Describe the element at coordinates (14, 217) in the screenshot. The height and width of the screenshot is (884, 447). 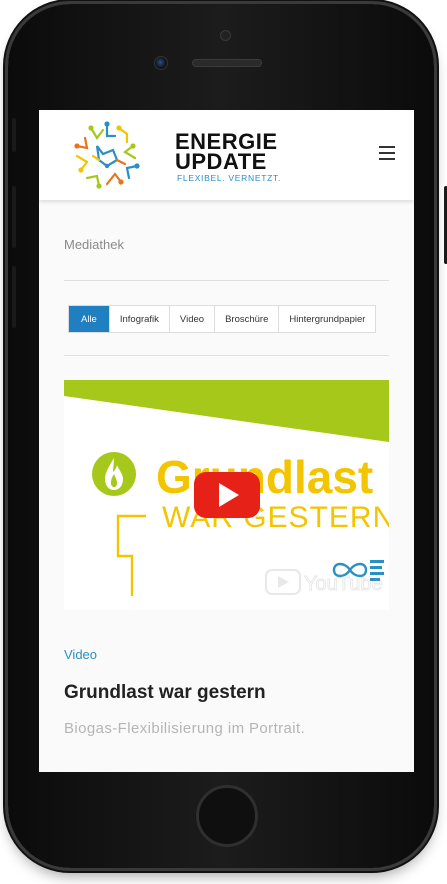
I see `volume-up-button` at that location.